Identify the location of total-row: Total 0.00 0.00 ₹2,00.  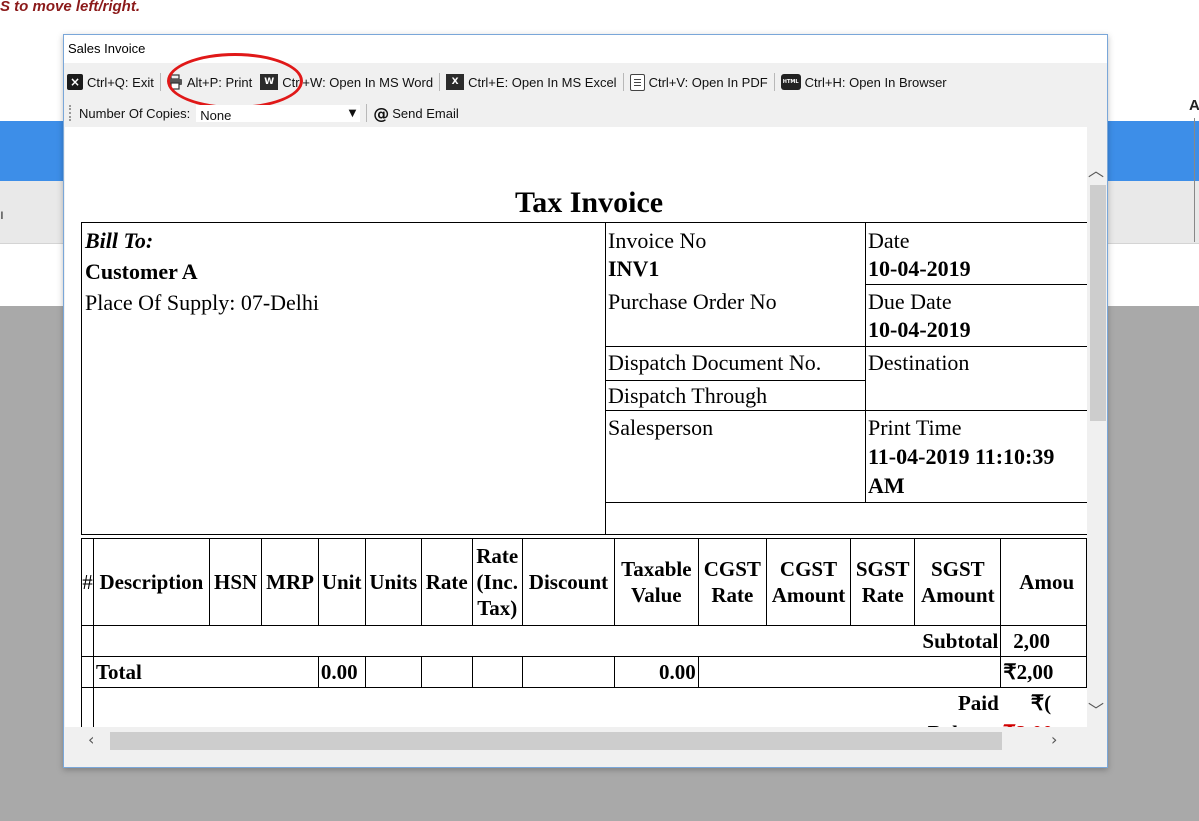
(584, 672).